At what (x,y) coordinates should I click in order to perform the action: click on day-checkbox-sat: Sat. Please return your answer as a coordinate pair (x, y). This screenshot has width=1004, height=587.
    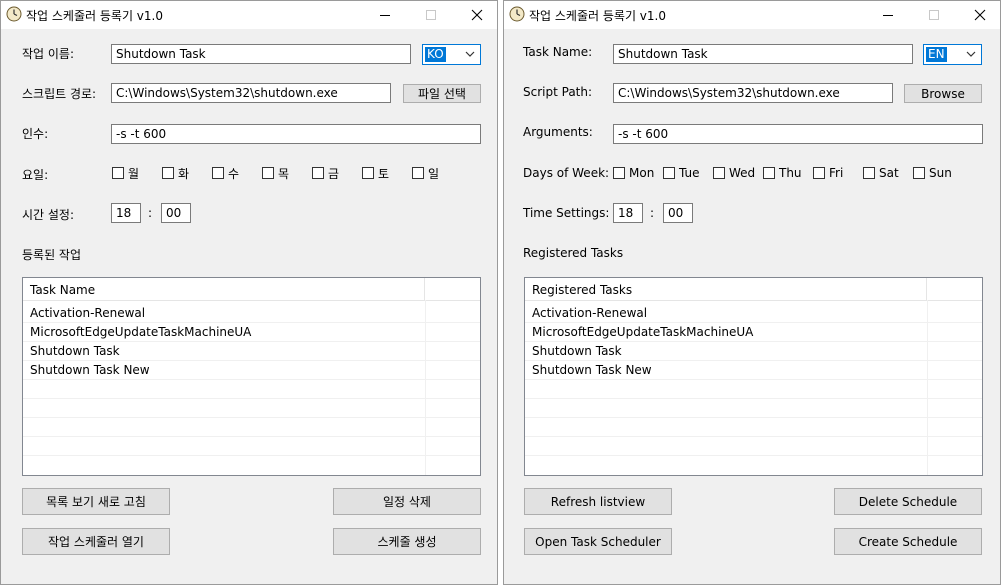
    Looking at the image, I should click on (881, 173).